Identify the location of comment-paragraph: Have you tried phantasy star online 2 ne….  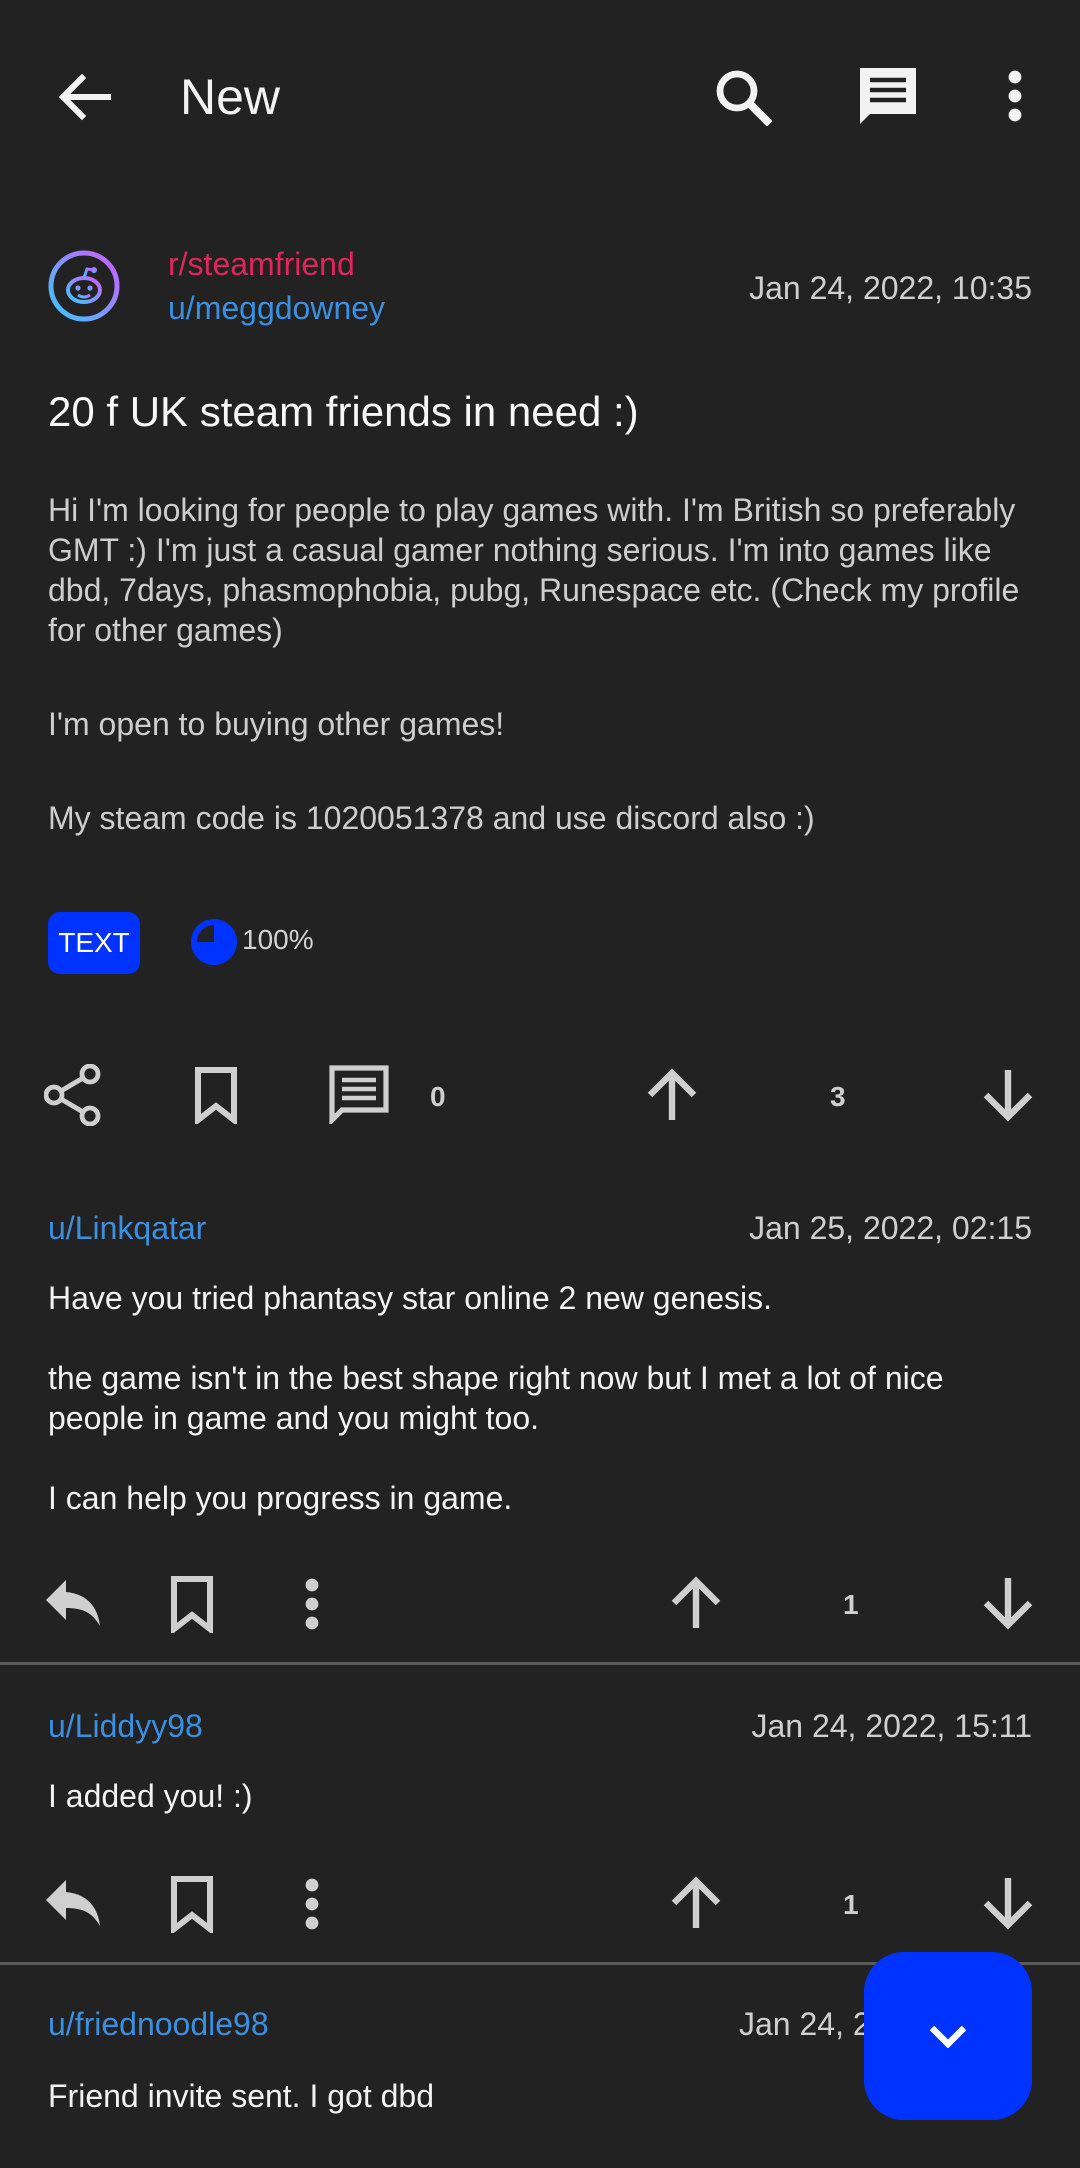
(410, 1298).